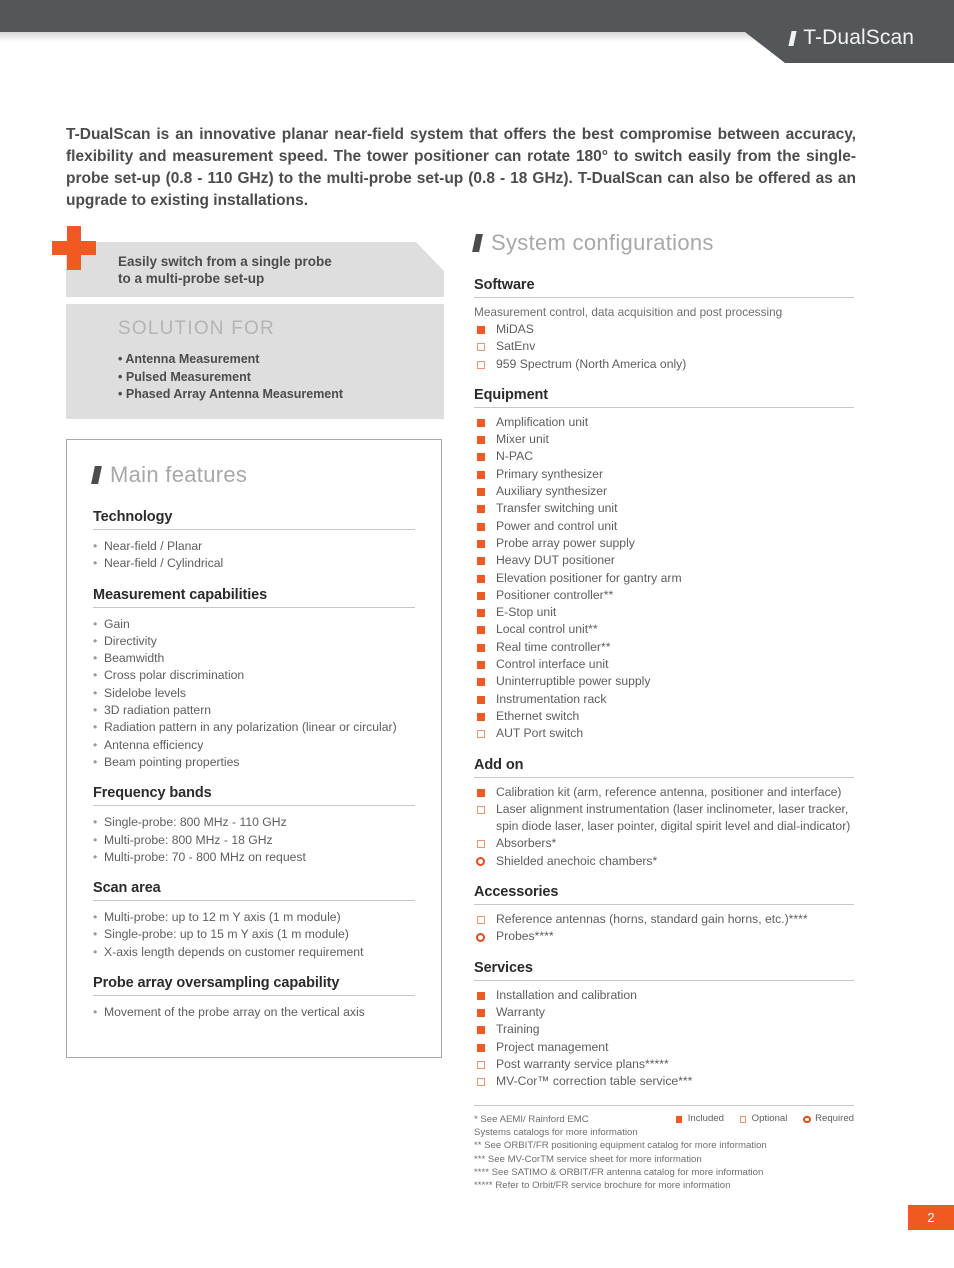  What do you see at coordinates (664, 664) in the screenshot?
I see `list-item: Control interface unit` at bounding box center [664, 664].